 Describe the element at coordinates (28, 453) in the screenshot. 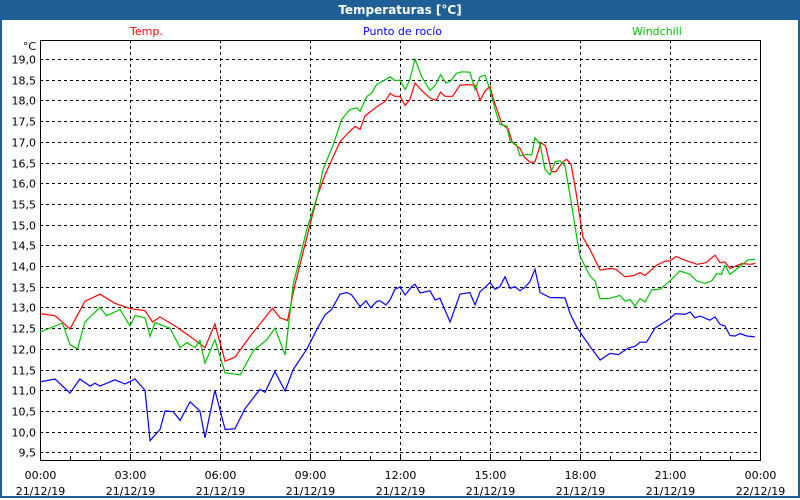

I see `y-tick-label: 9,5` at that location.